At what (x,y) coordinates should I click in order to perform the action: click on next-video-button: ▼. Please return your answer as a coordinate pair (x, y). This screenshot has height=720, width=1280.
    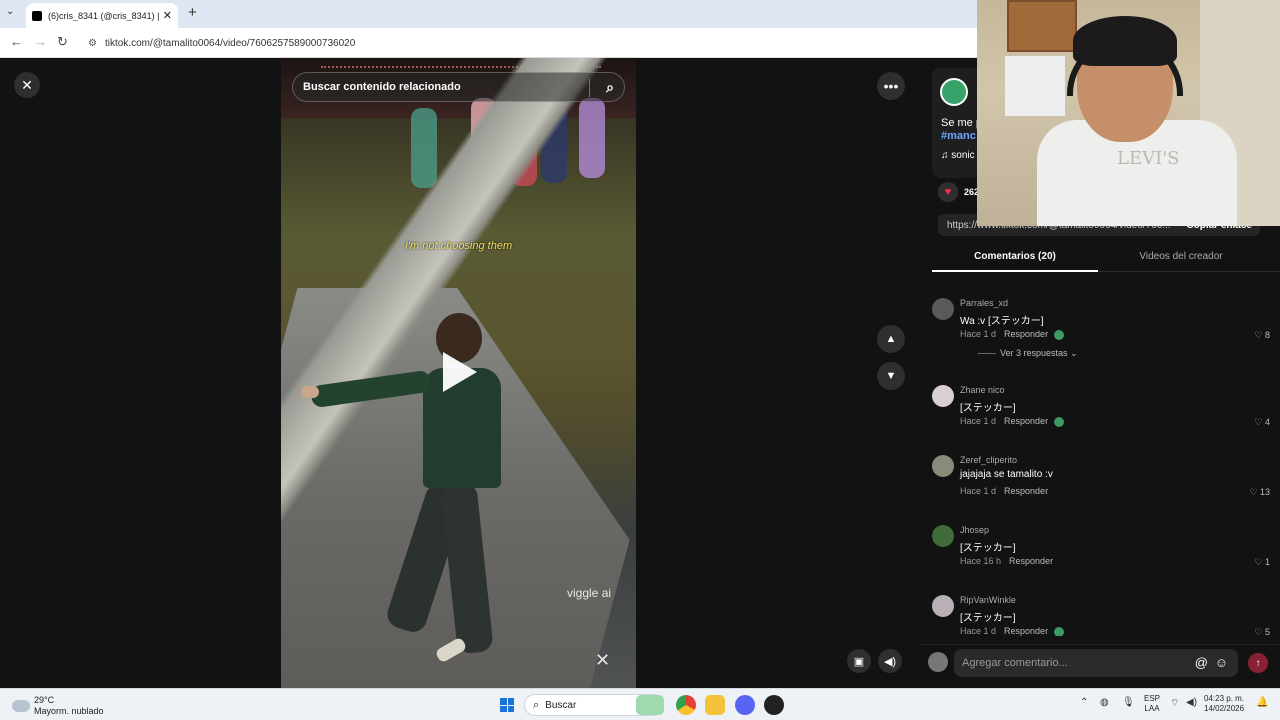
    Looking at the image, I should click on (891, 376).